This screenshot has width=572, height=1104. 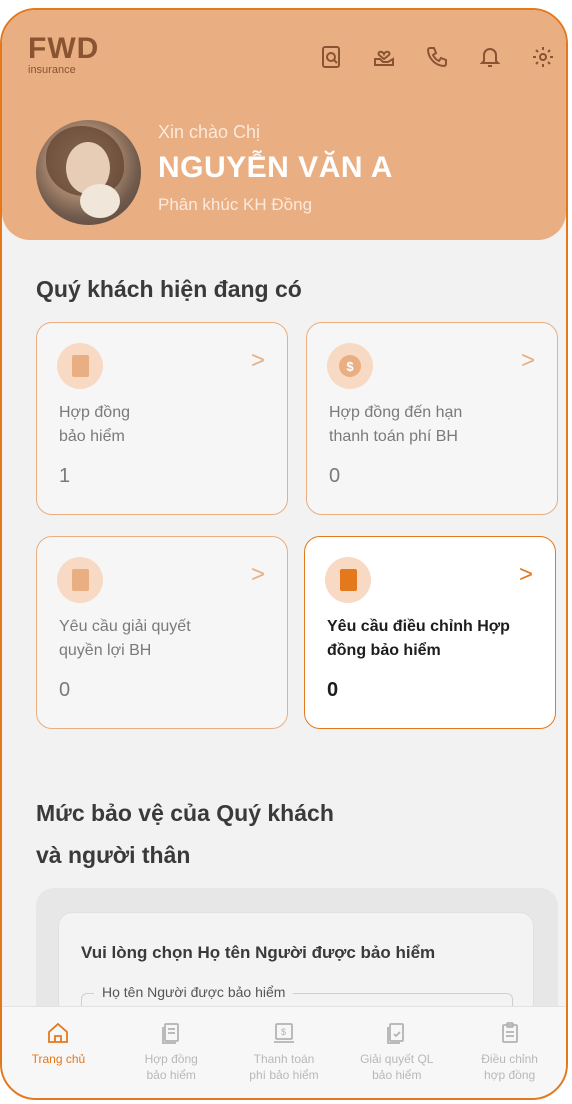 I want to click on avatar, so click(x=88, y=172).